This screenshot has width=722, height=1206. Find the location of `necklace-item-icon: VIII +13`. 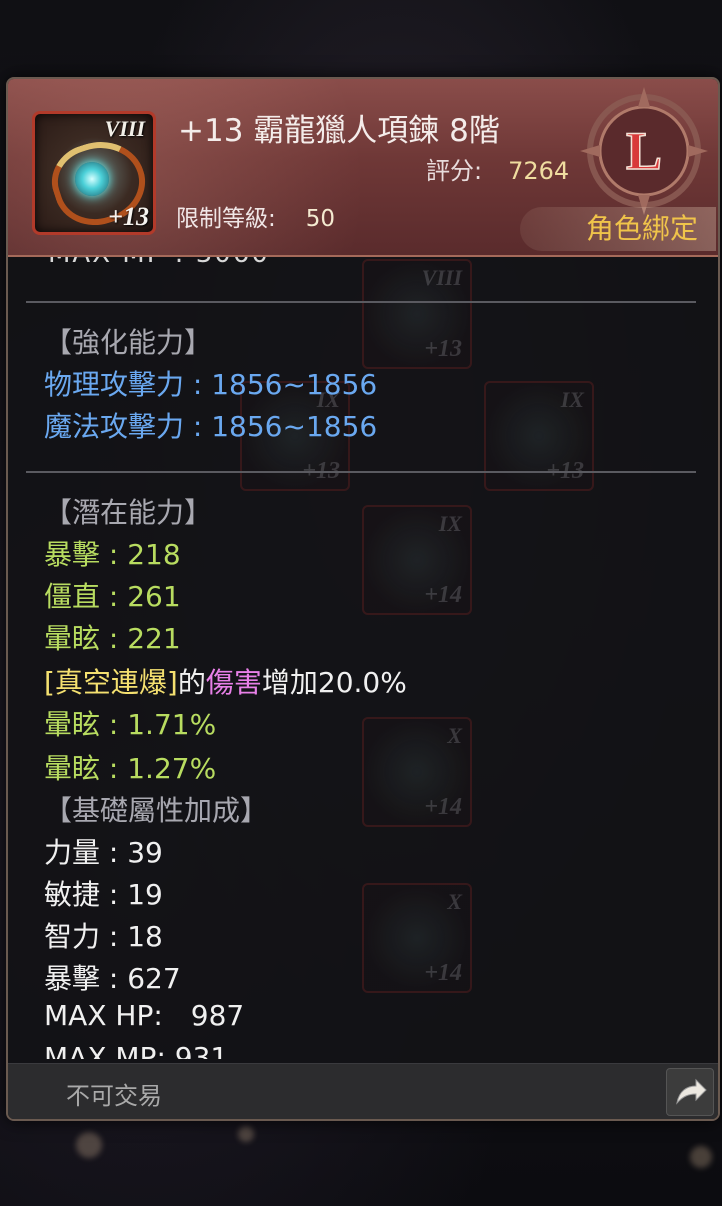

necklace-item-icon: VIII +13 is located at coordinates (94, 173).